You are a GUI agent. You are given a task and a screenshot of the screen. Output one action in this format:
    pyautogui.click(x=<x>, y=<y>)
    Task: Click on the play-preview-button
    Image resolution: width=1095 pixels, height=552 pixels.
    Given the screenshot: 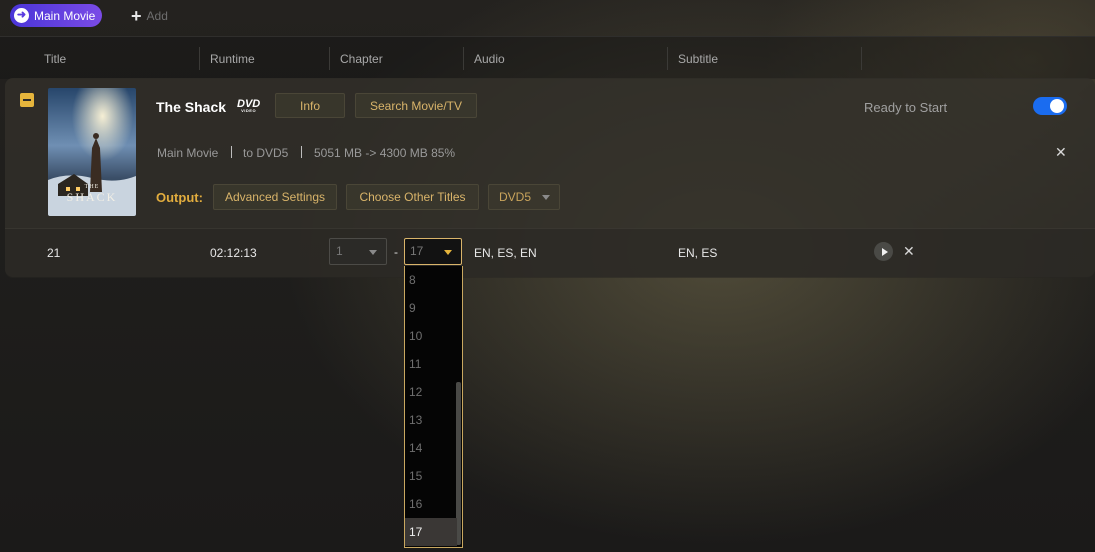 What is the action you would take?
    pyautogui.click(x=883, y=251)
    